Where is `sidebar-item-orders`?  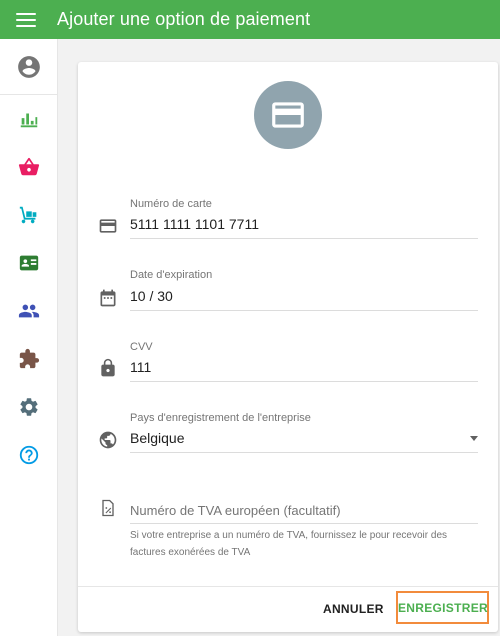 sidebar-item-orders is located at coordinates (28, 215).